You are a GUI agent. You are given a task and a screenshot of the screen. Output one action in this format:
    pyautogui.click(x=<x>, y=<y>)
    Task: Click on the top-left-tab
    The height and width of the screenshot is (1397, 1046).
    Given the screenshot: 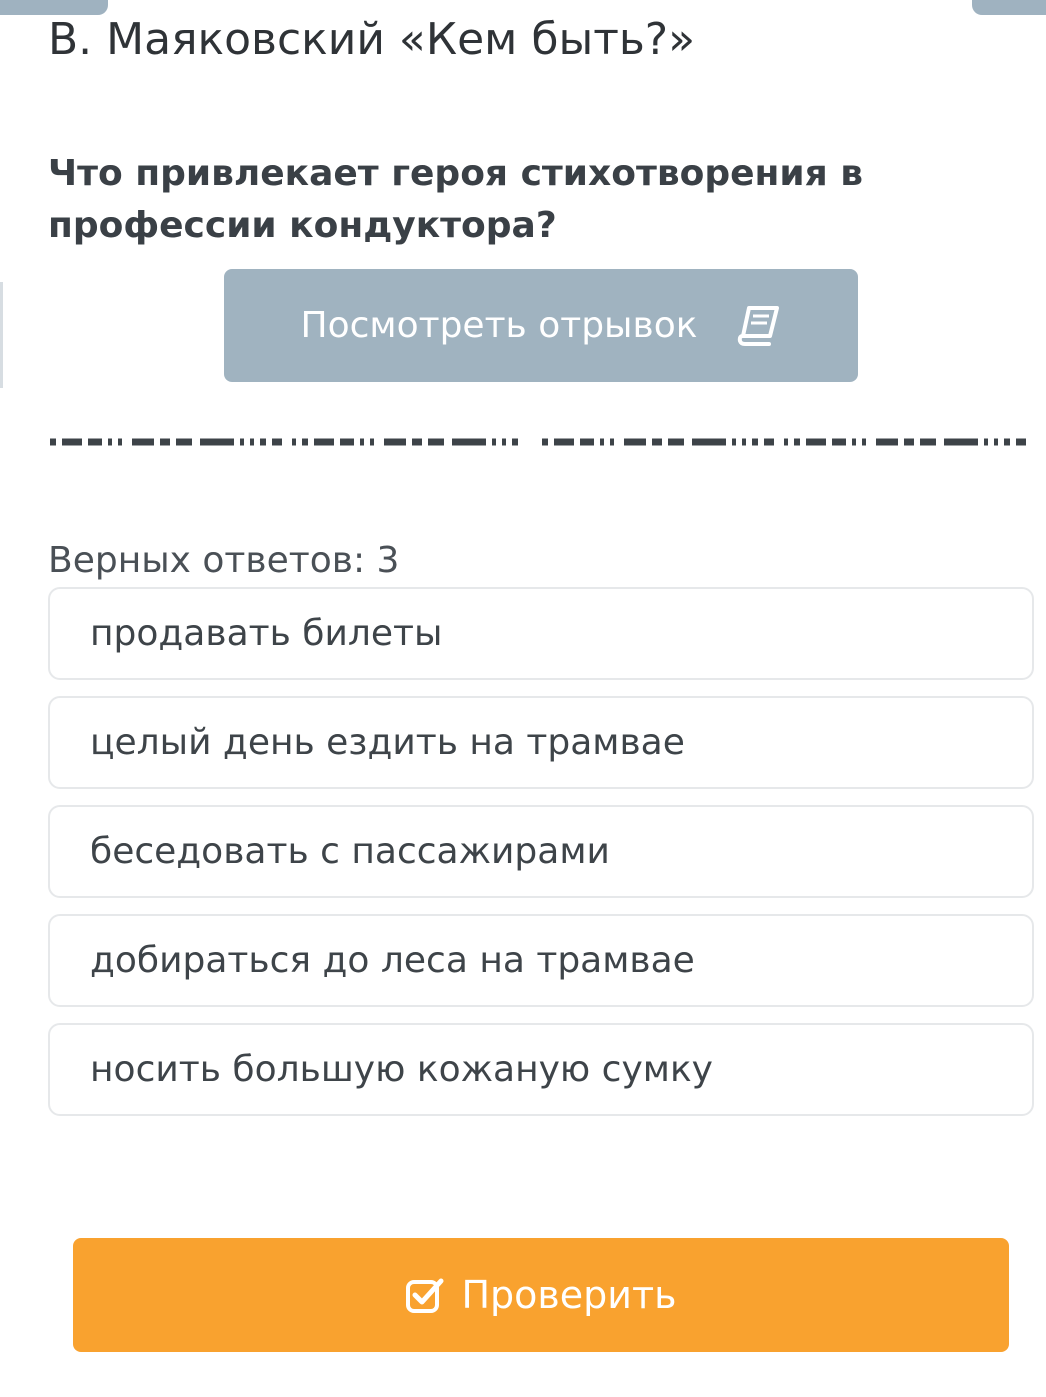 What is the action you would take?
    pyautogui.click(x=54, y=7)
    